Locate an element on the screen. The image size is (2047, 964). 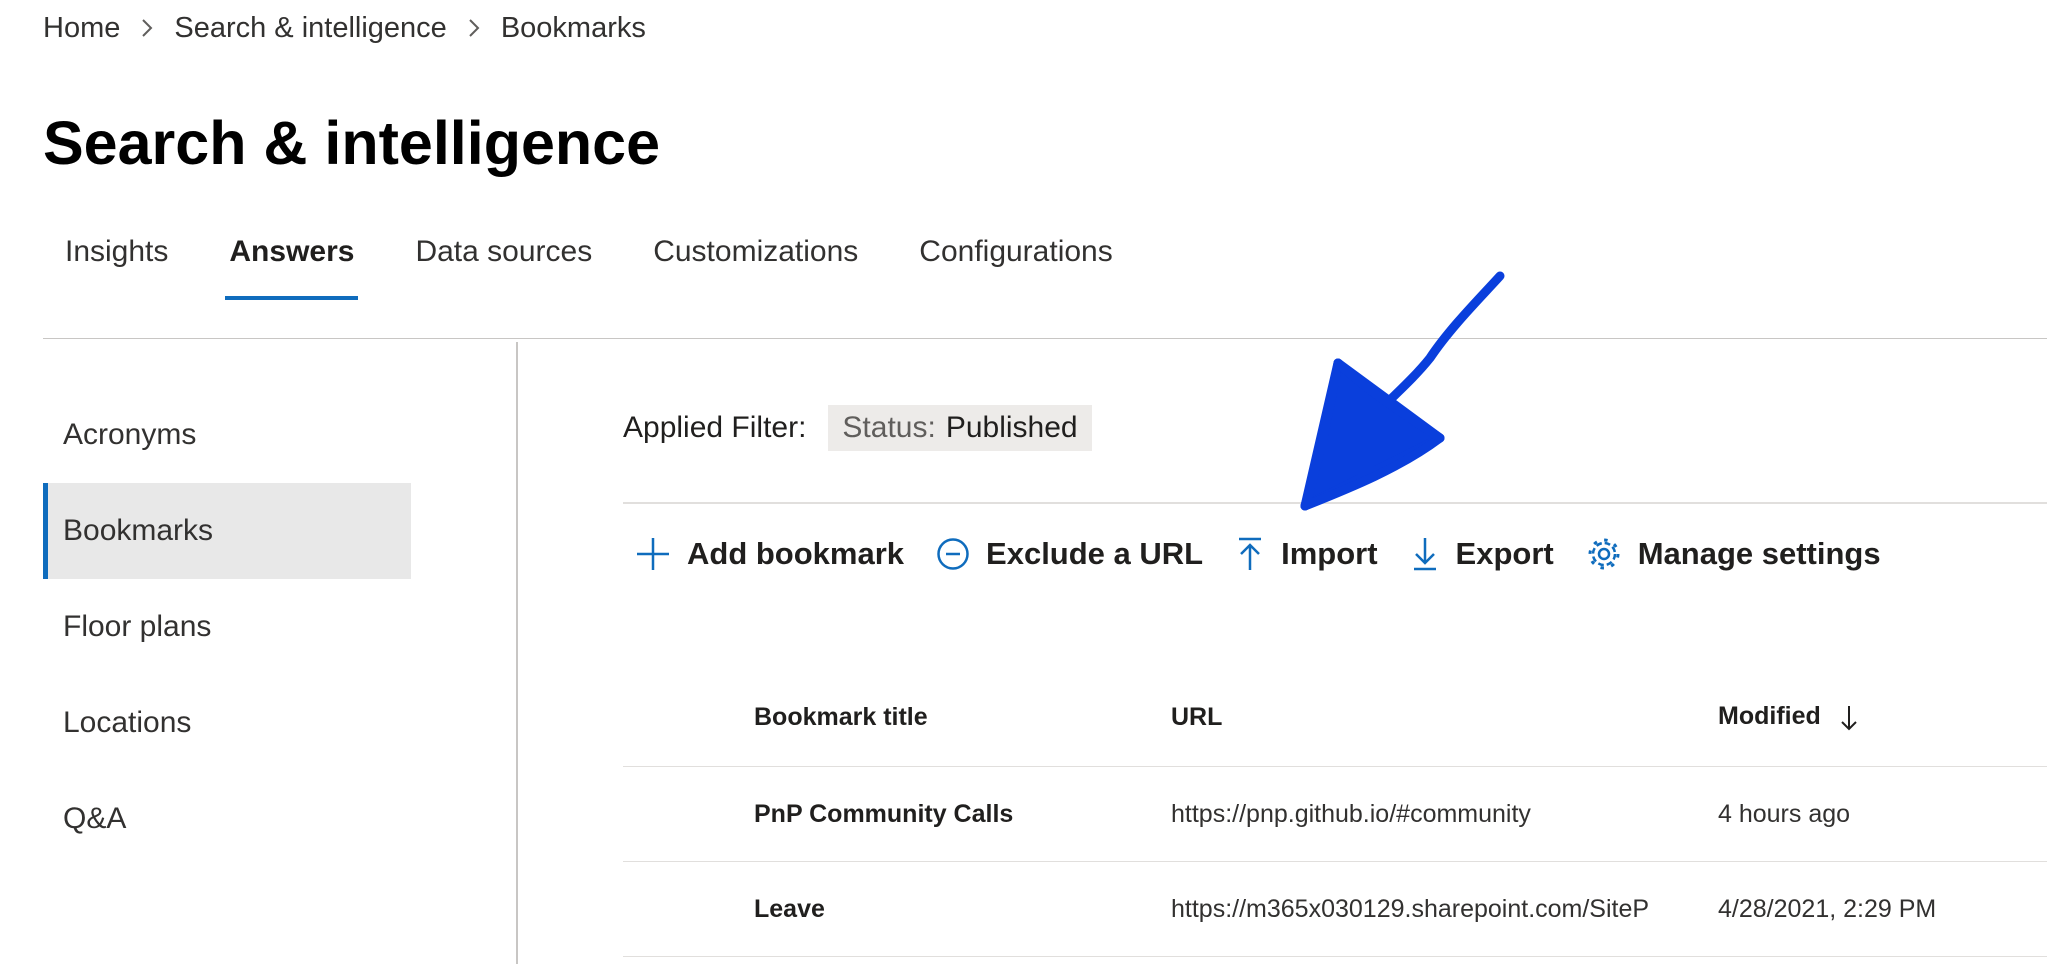
column-header-modified-label: Modified is located at coordinates (1769, 716).